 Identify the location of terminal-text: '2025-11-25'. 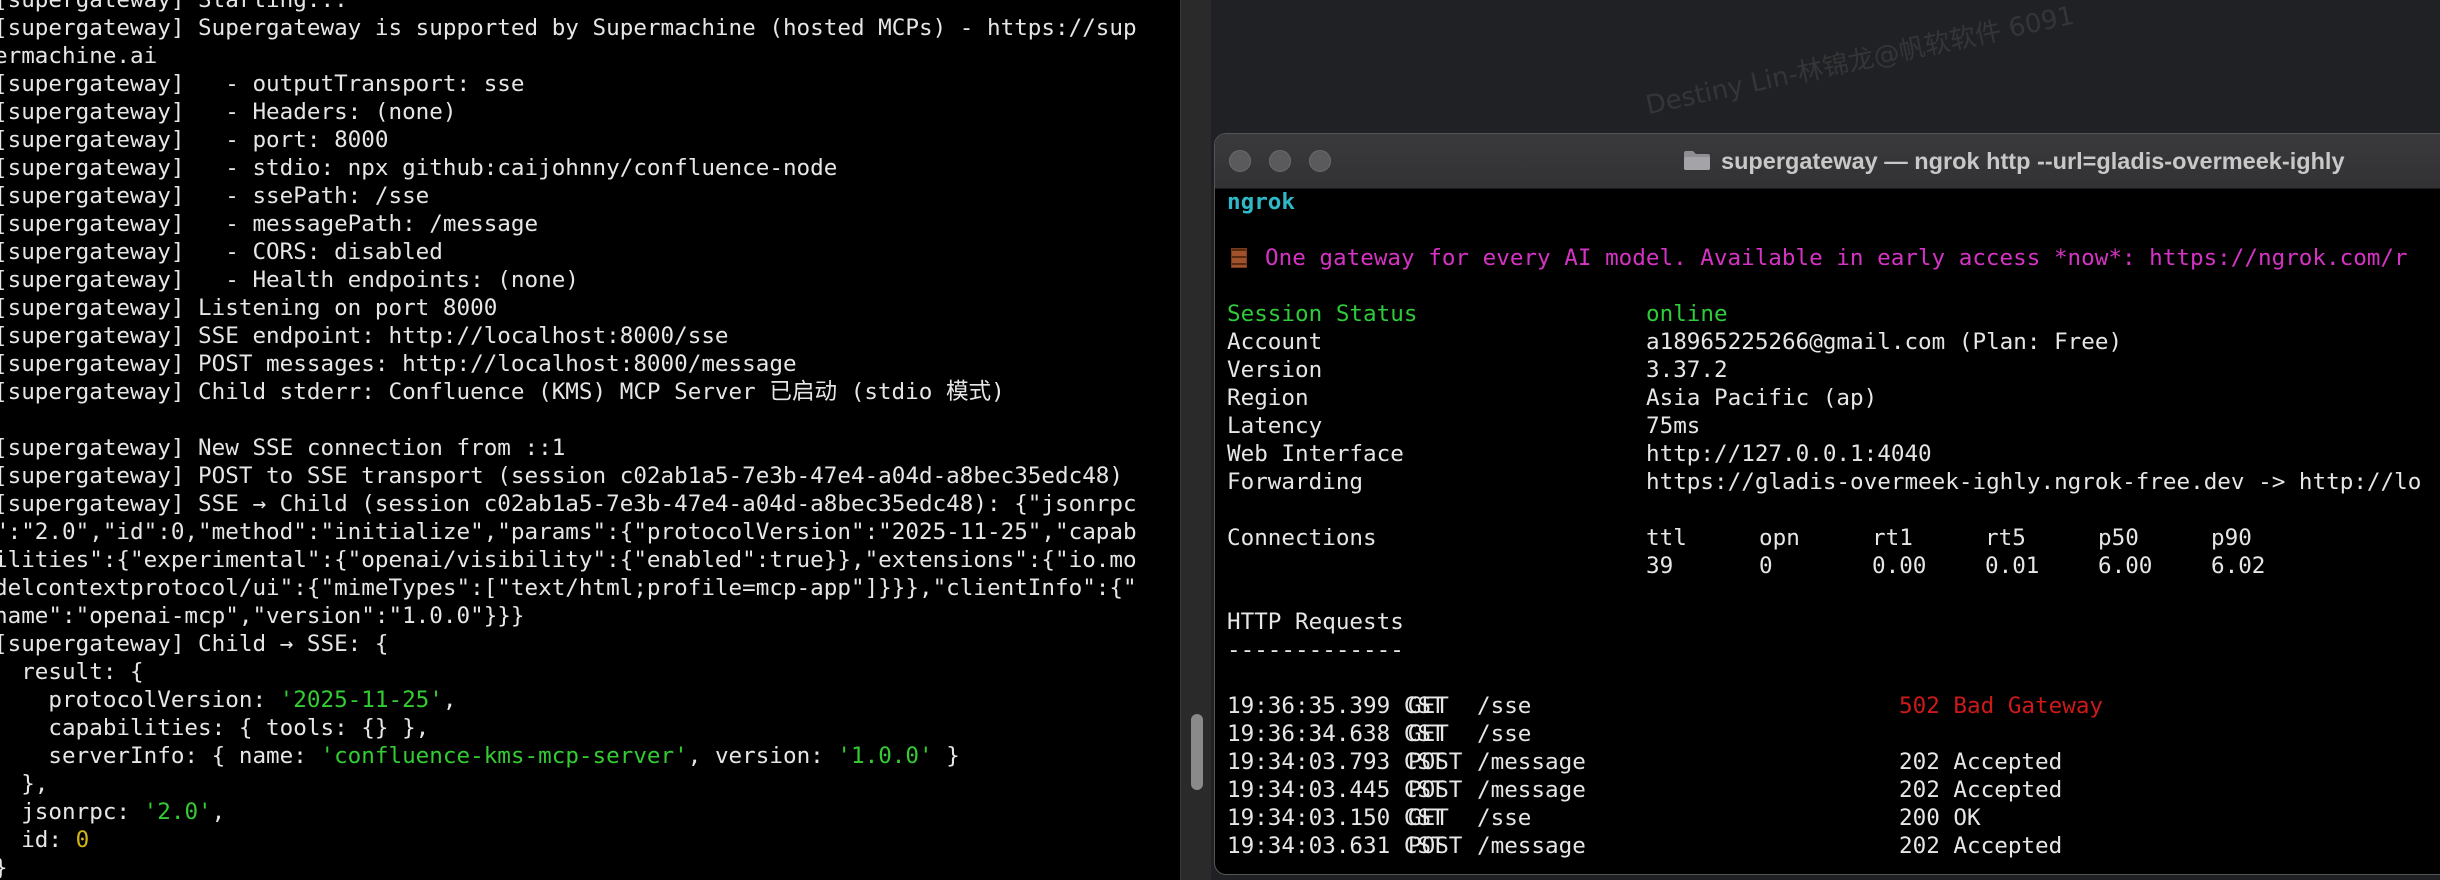
(361, 700).